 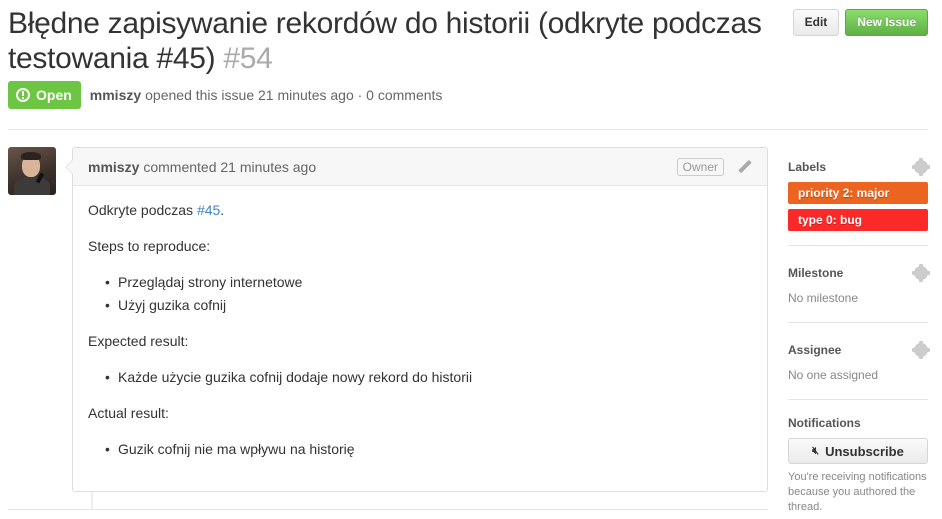 What do you see at coordinates (248, 58) in the screenshot?
I see `issue-number: #54` at bounding box center [248, 58].